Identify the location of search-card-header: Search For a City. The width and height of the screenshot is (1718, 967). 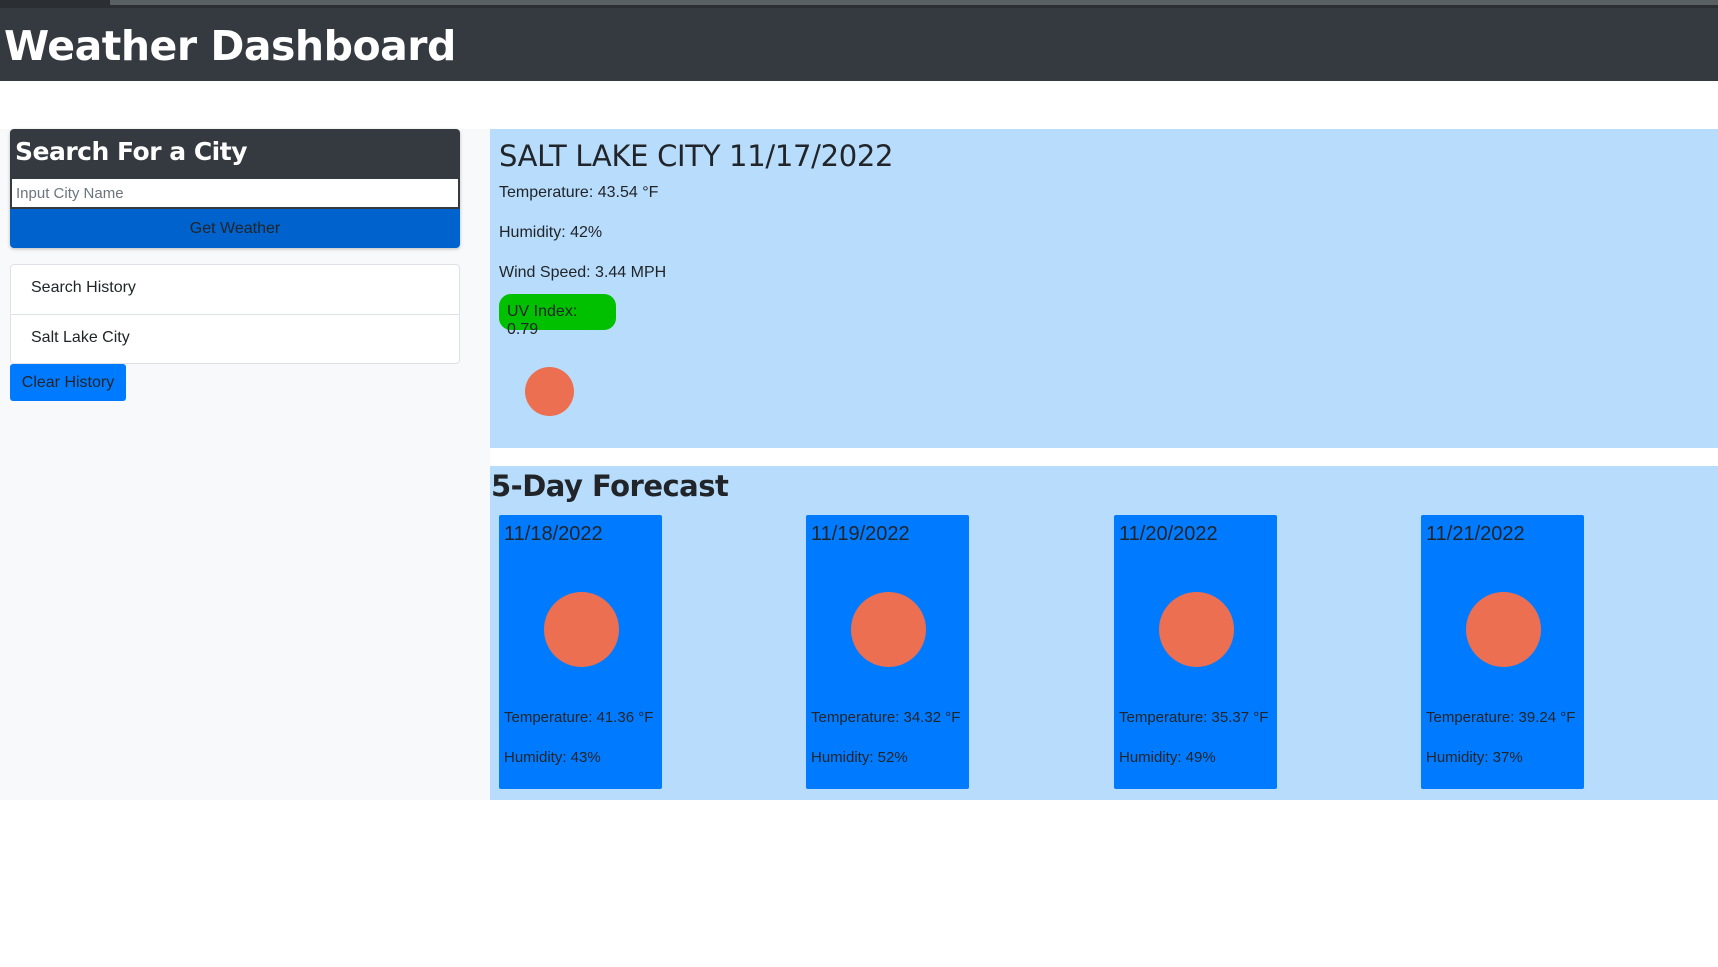
(235, 154).